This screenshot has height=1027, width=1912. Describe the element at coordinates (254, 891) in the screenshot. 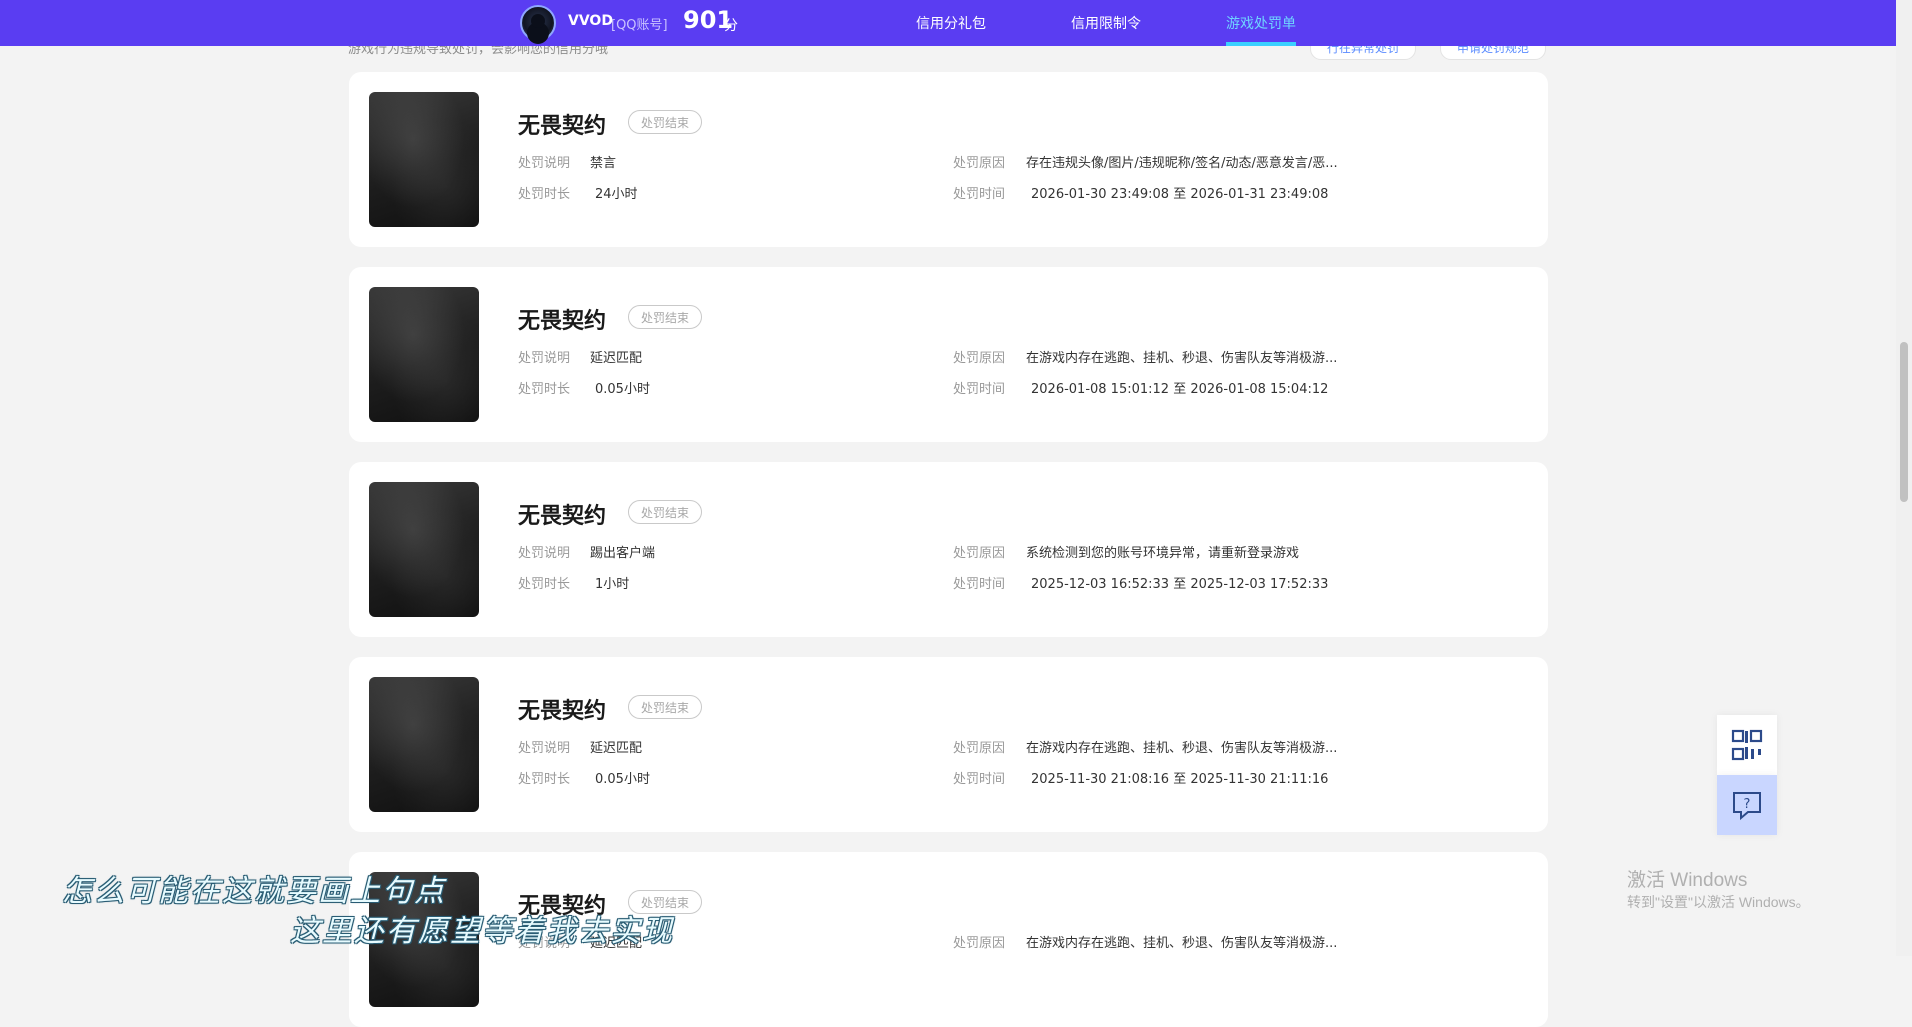

I see `caption-line-1: 怎么可能在这就要画上句点` at that location.